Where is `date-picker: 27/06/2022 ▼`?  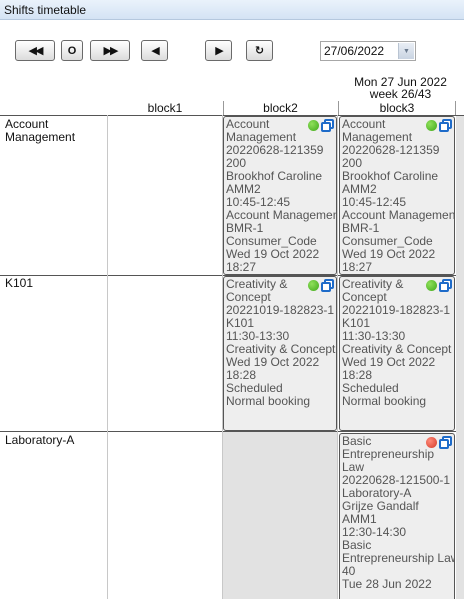 date-picker: 27/06/2022 ▼ is located at coordinates (368, 51).